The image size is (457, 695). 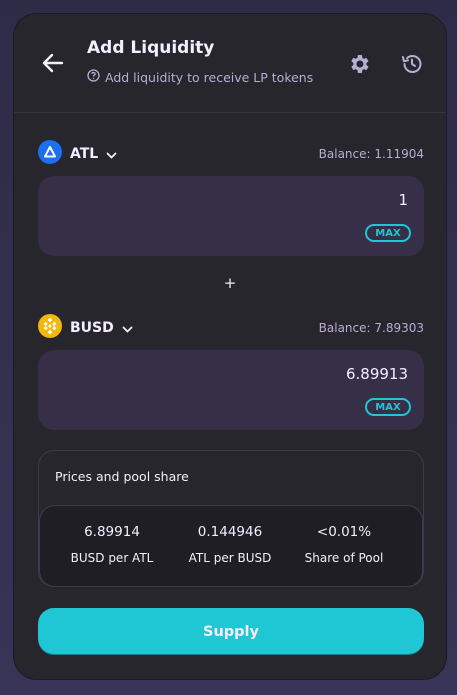 I want to click on stat-value: <0.01%, so click(x=344, y=532).